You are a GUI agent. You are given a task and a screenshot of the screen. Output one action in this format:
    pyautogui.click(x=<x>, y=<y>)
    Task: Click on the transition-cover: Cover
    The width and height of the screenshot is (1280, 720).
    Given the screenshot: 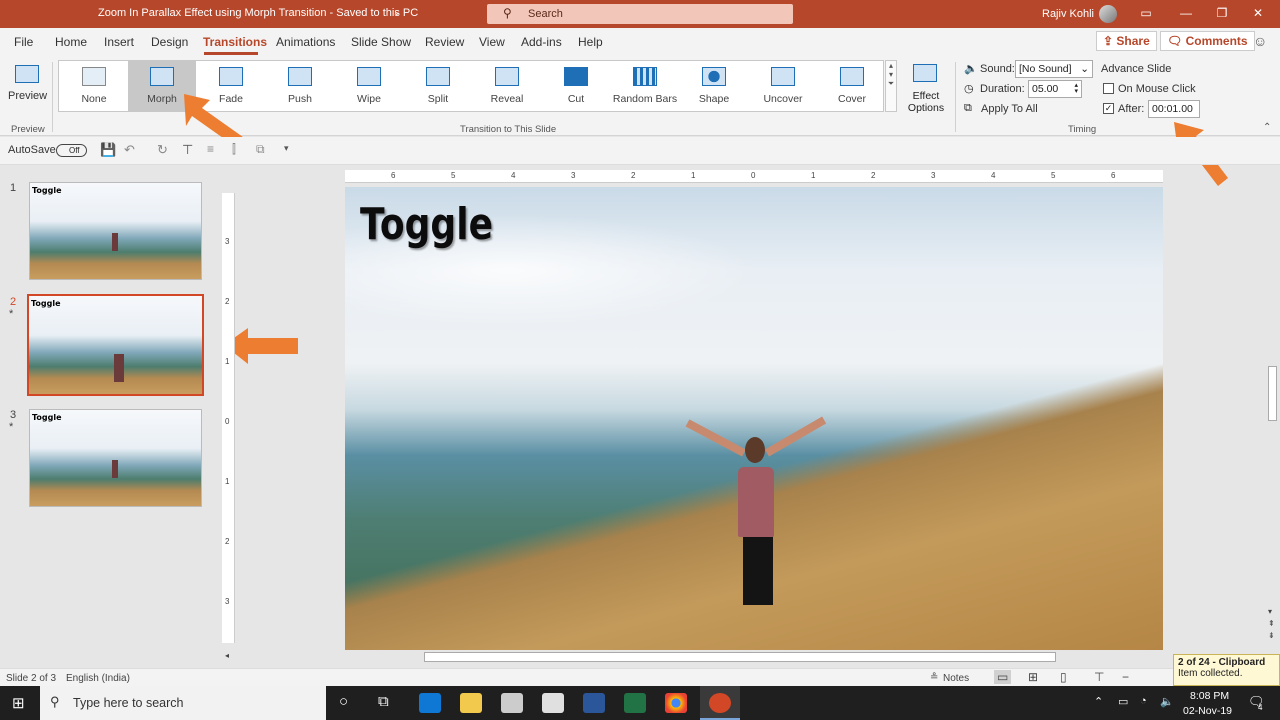 What is the action you would take?
    pyautogui.click(x=852, y=86)
    